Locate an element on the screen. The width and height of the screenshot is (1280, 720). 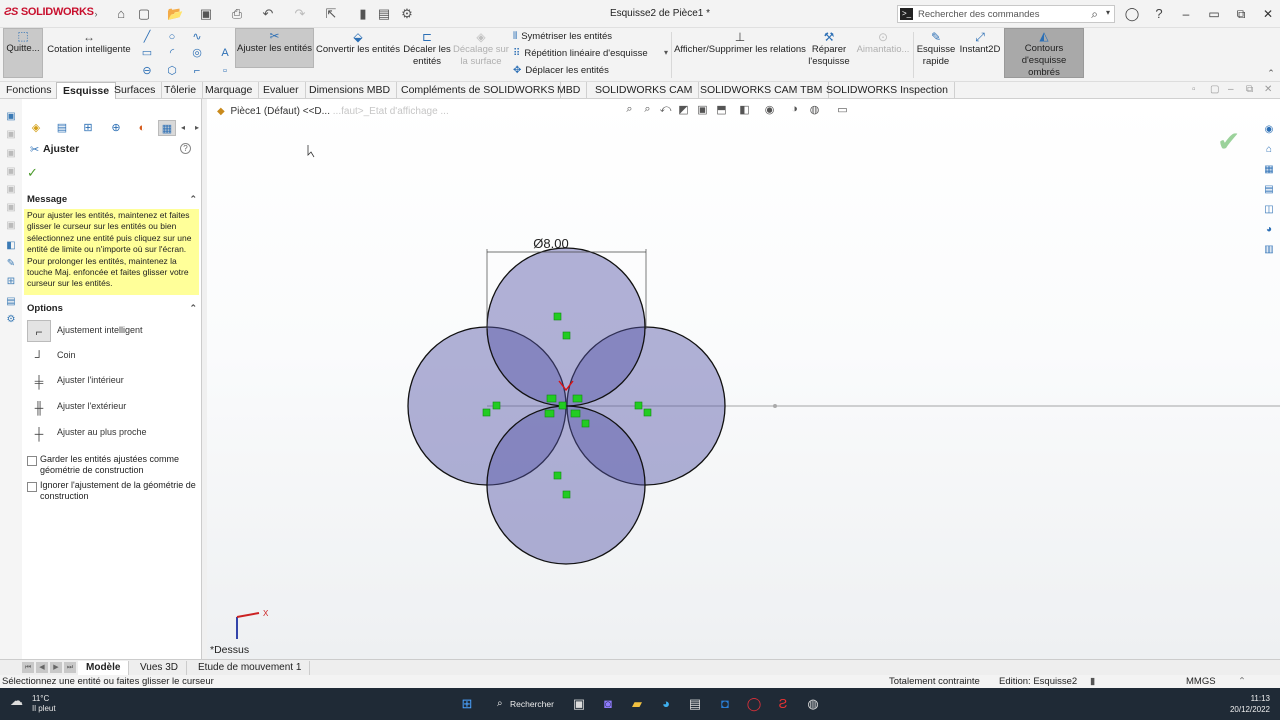
outlook-icon: ◘ is located at coordinates (725, 704).